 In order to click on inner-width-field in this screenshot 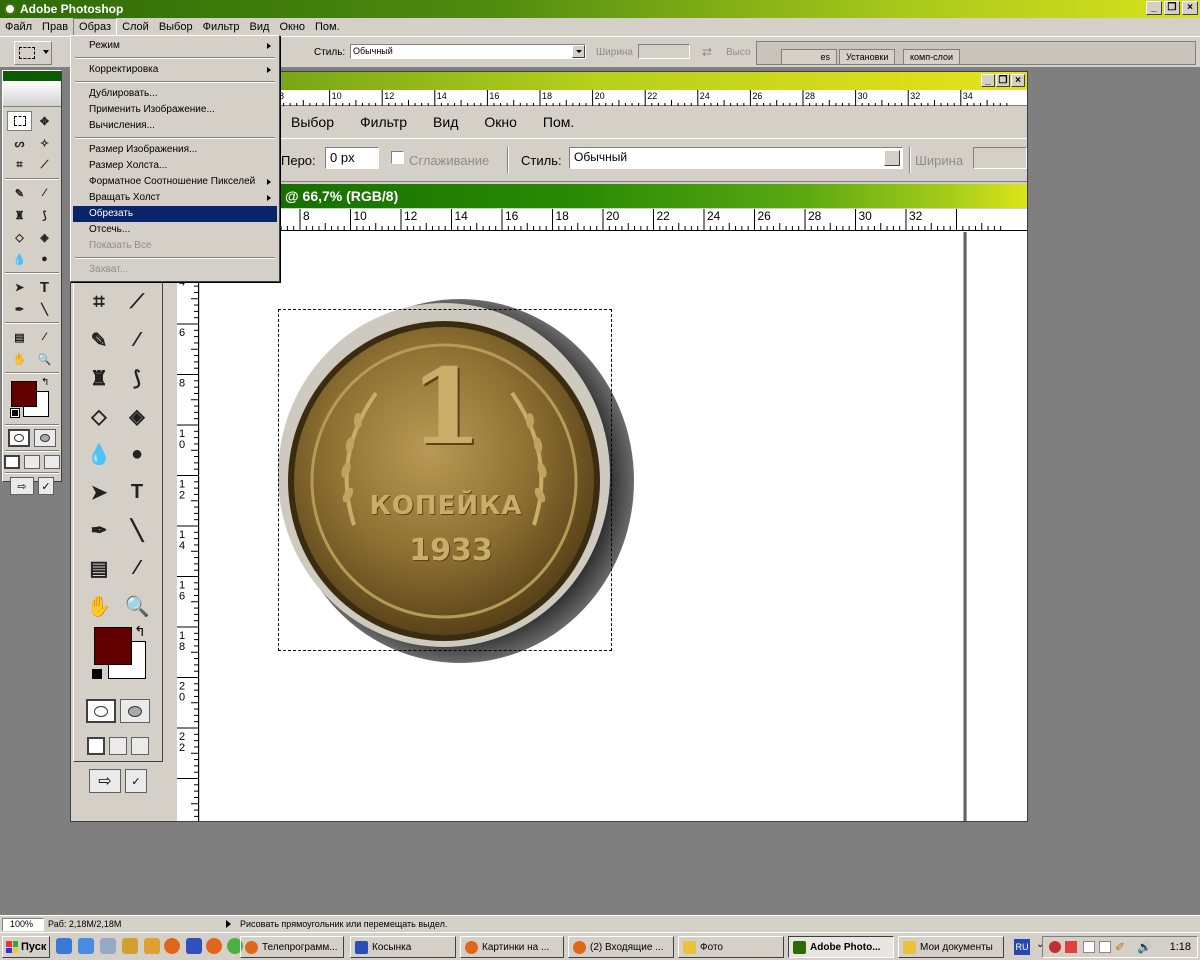, I will do `click(1000, 158)`.